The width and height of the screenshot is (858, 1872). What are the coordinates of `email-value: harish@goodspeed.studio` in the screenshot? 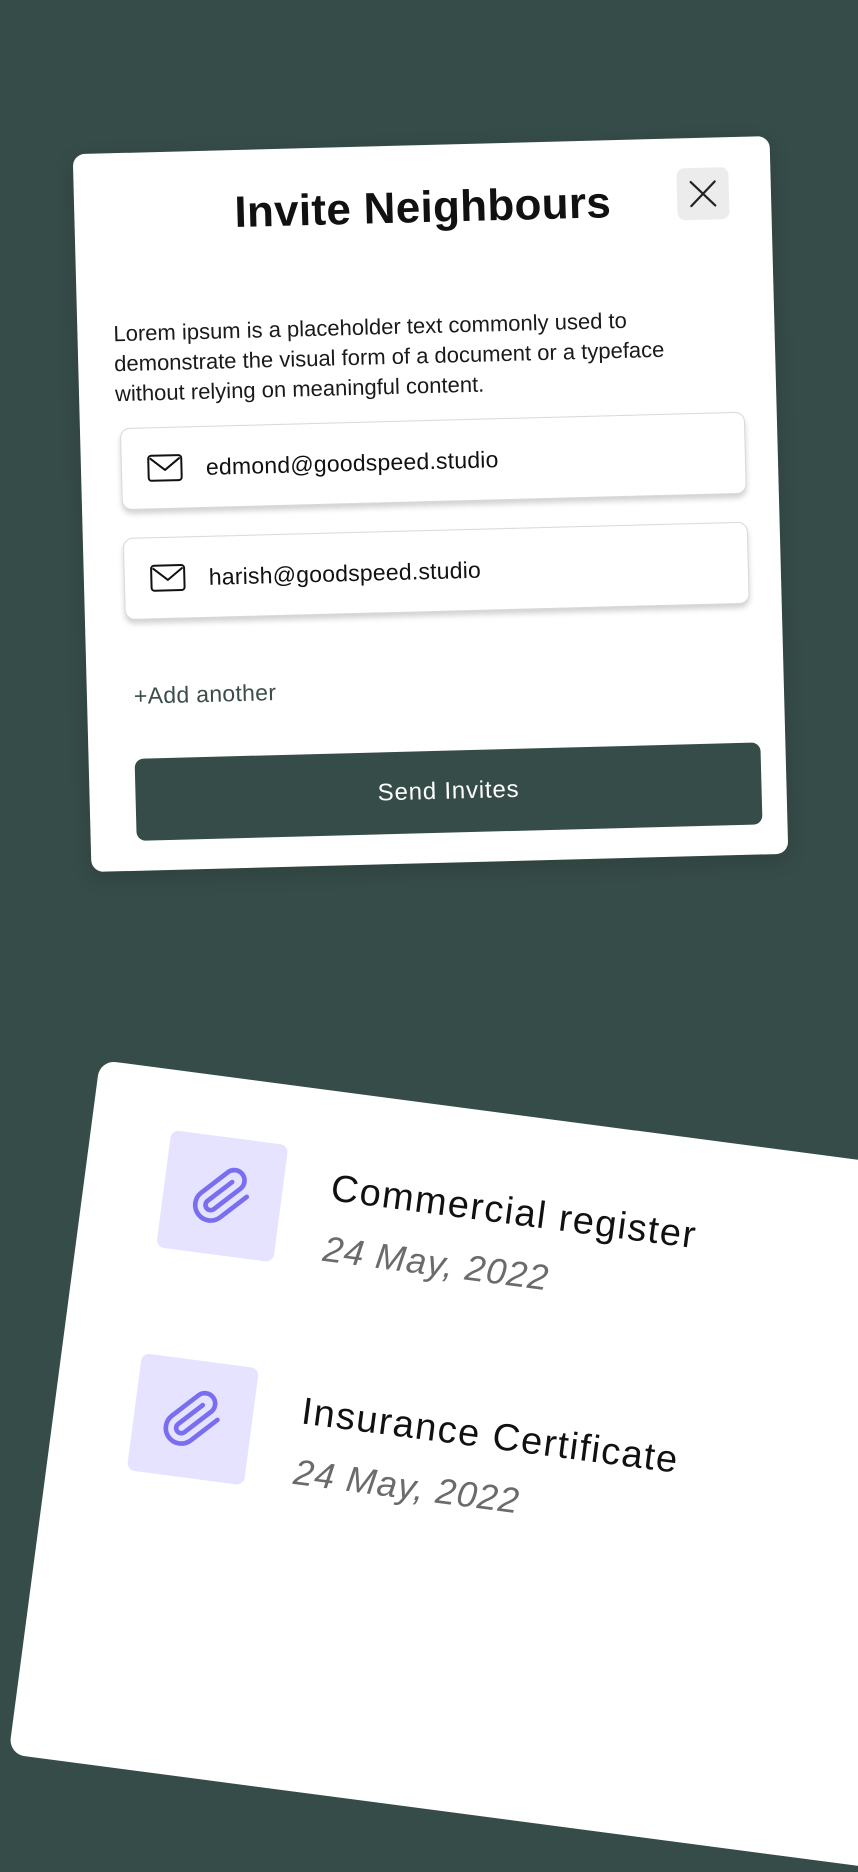 It's located at (345, 573).